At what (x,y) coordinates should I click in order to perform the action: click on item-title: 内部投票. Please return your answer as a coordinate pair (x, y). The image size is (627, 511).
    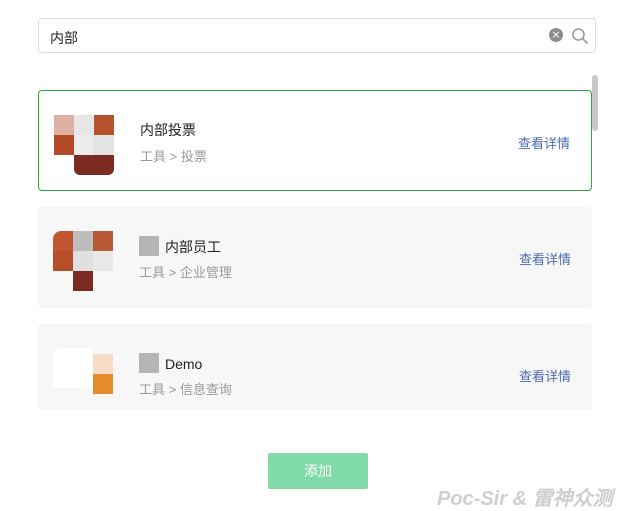
    Looking at the image, I should click on (168, 130).